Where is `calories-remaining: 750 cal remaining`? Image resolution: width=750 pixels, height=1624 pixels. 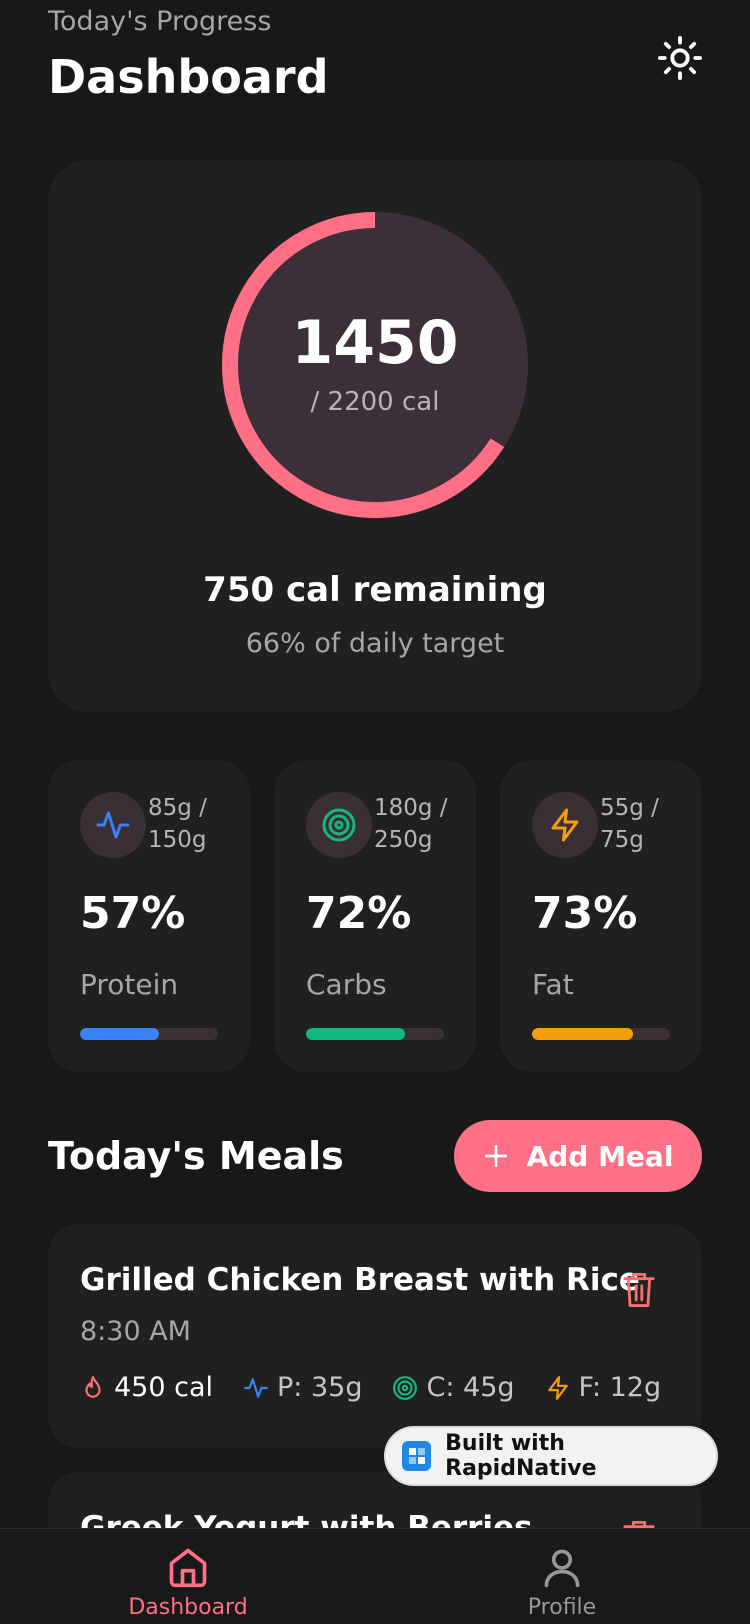
calories-remaining: 750 cal remaining is located at coordinates (375, 590).